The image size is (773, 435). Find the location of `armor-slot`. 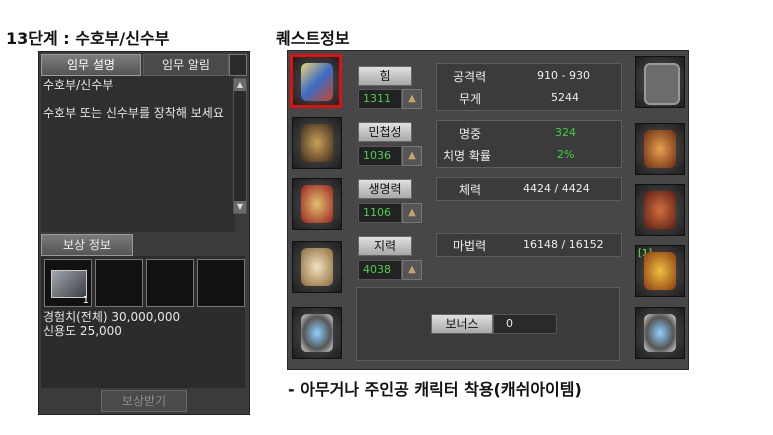

armor-slot is located at coordinates (317, 204).